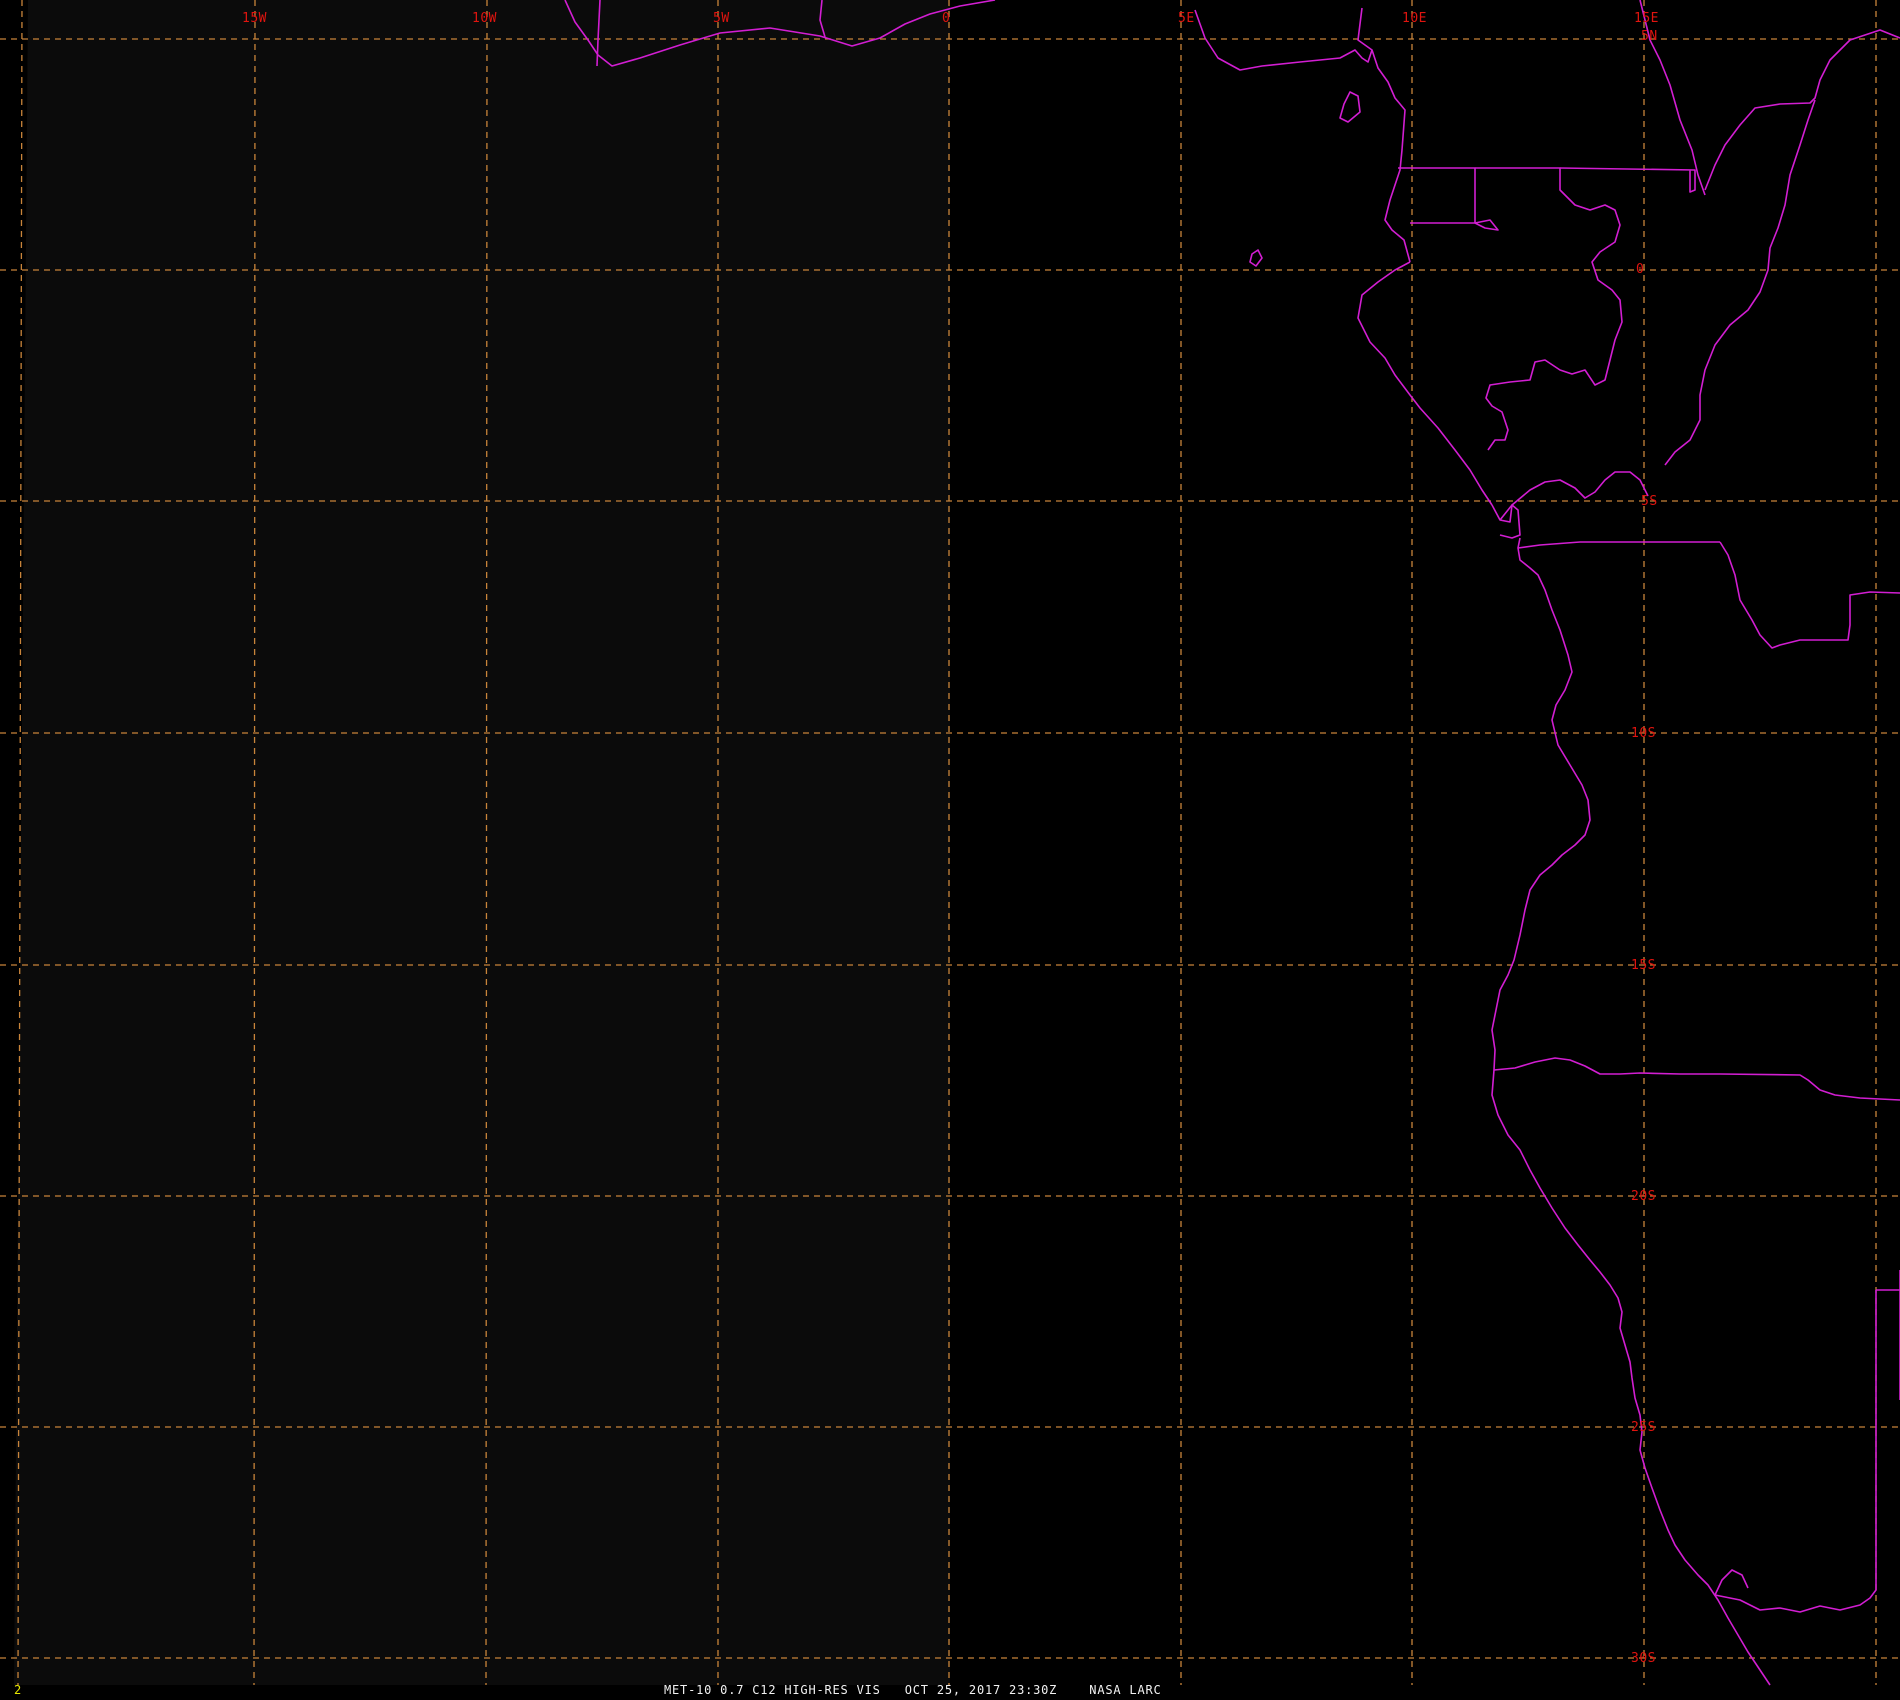 The width and height of the screenshot is (1900, 1700). Describe the element at coordinates (1696, 1079) in the screenshot. I see `angola-namibia-border` at that location.